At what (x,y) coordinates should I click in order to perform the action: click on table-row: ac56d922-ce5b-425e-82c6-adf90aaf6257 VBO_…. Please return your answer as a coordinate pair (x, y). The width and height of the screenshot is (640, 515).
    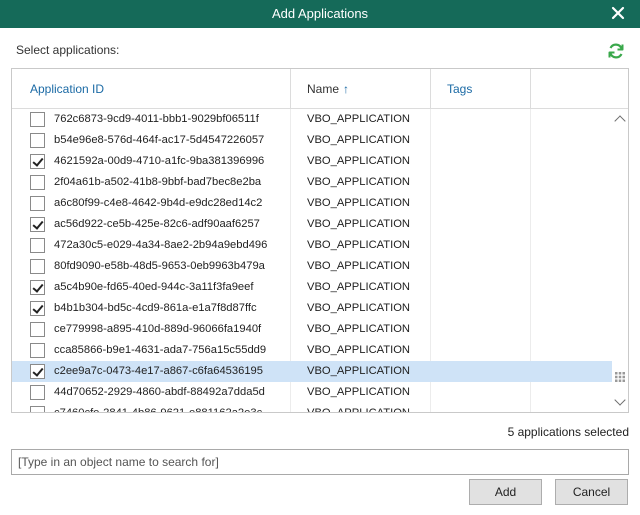
    Looking at the image, I should click on (312, 224).